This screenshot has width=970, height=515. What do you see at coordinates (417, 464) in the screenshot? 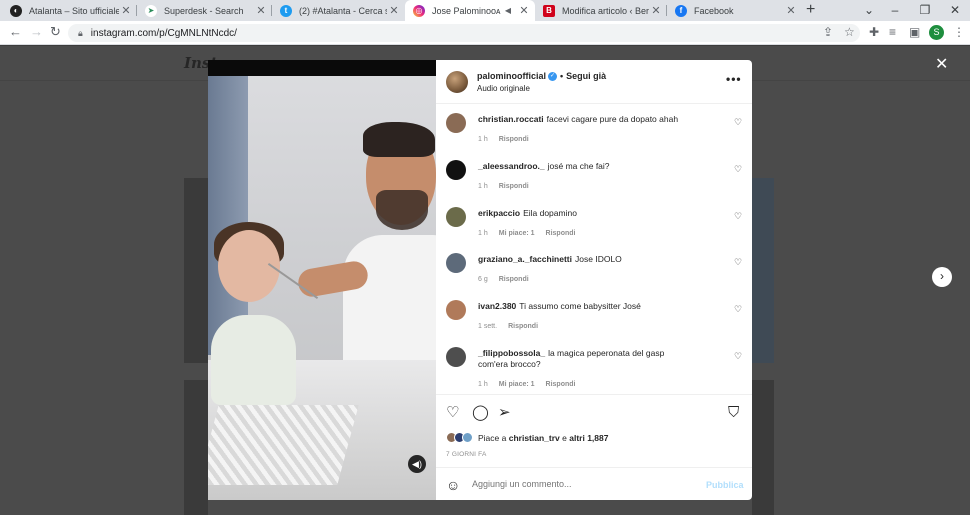
I see `audio-toggle-icon: ◀)` at bounding box center [417, 464].